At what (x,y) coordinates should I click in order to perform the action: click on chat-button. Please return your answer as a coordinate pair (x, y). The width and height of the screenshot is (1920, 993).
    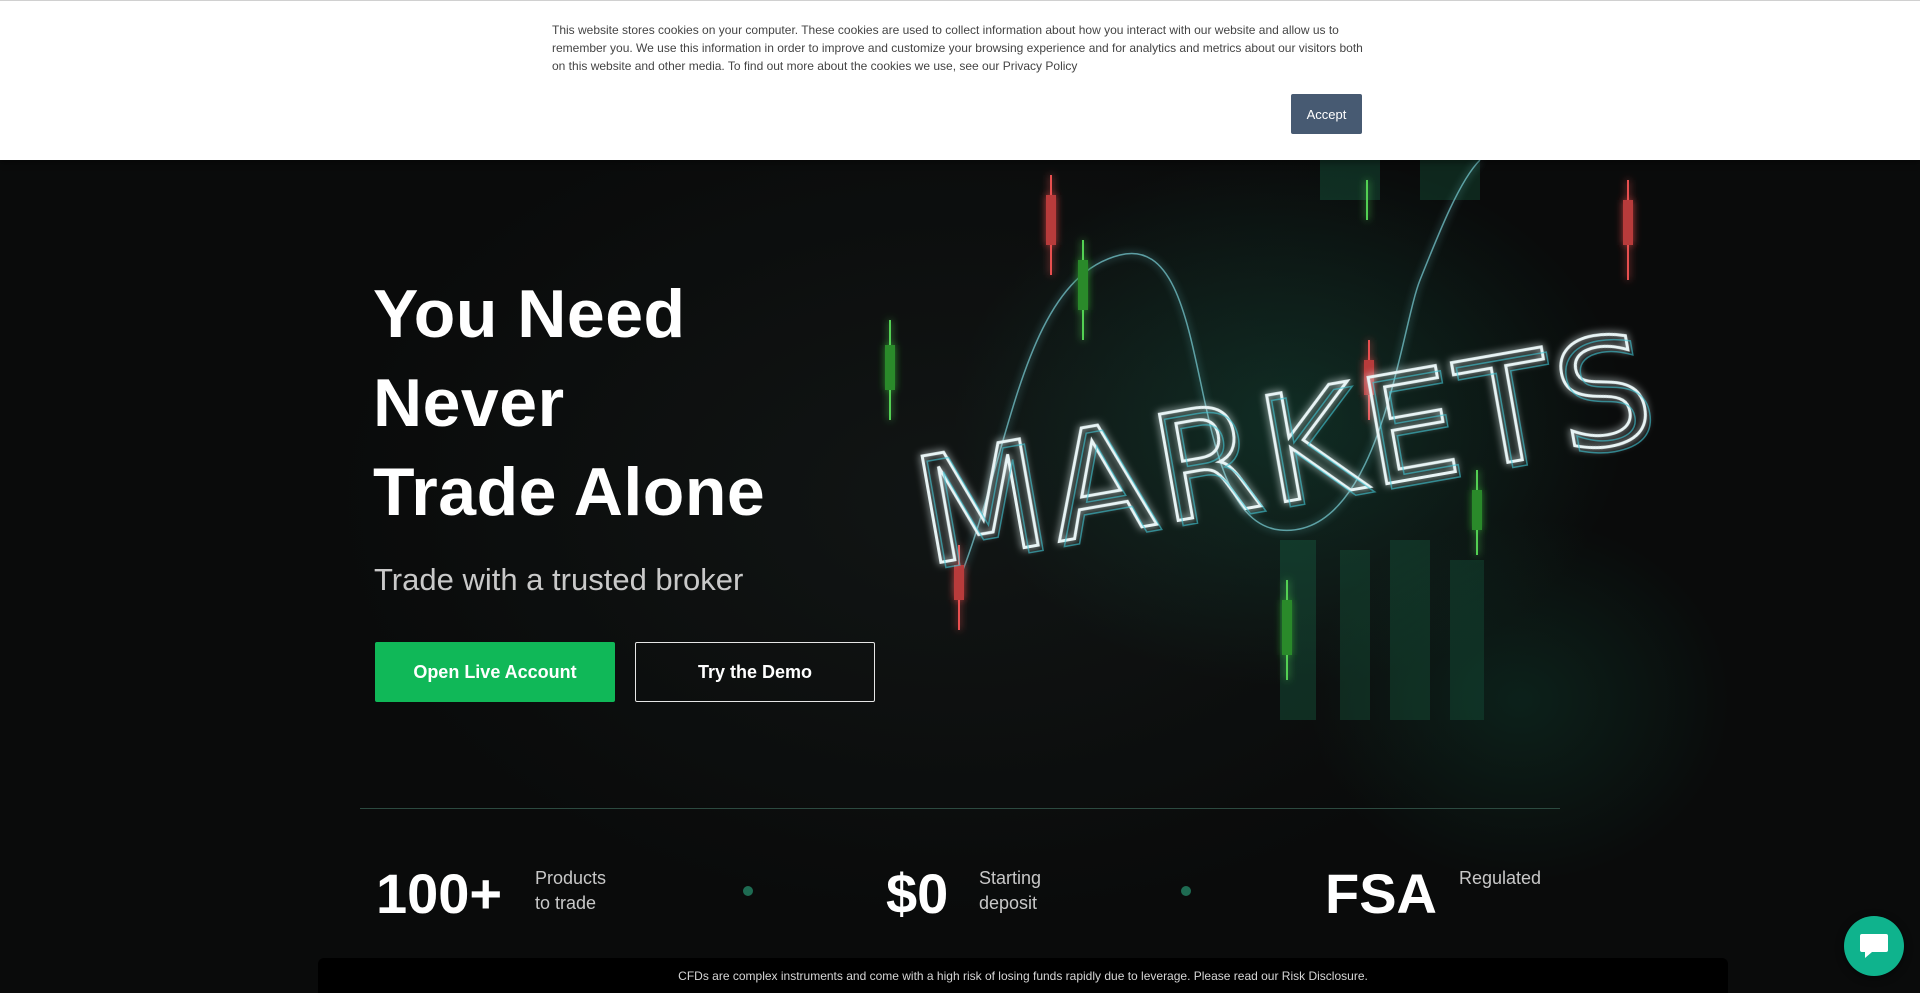
    Looking at the image, I should click on (1874, 946).